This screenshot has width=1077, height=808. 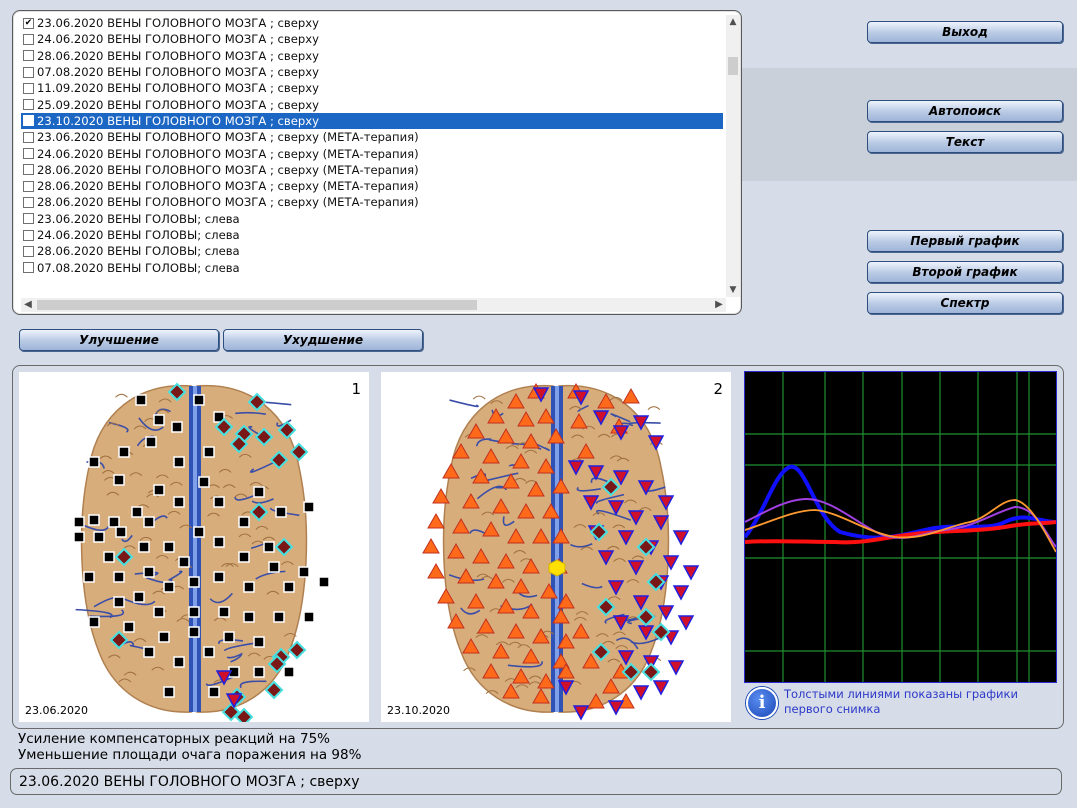 What do you see at coordinates (733, 66) in the screenshot?
I see `scroll-thumb` at bounding box center [733, 66].